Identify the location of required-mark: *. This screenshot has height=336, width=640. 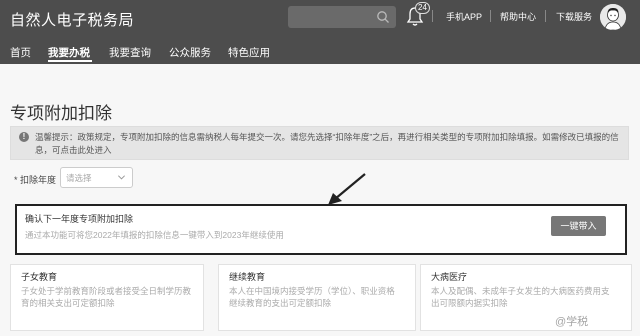
(16, 180).